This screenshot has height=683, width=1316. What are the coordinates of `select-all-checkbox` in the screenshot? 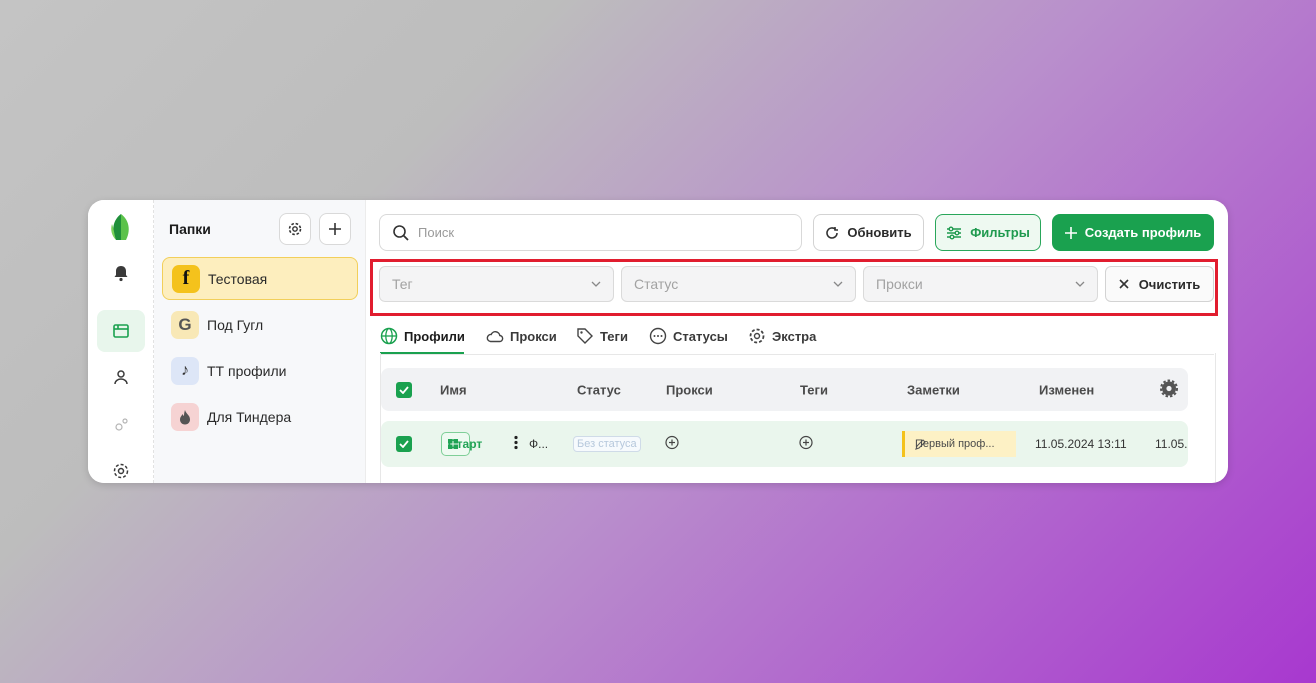 It's located at (404, 389).